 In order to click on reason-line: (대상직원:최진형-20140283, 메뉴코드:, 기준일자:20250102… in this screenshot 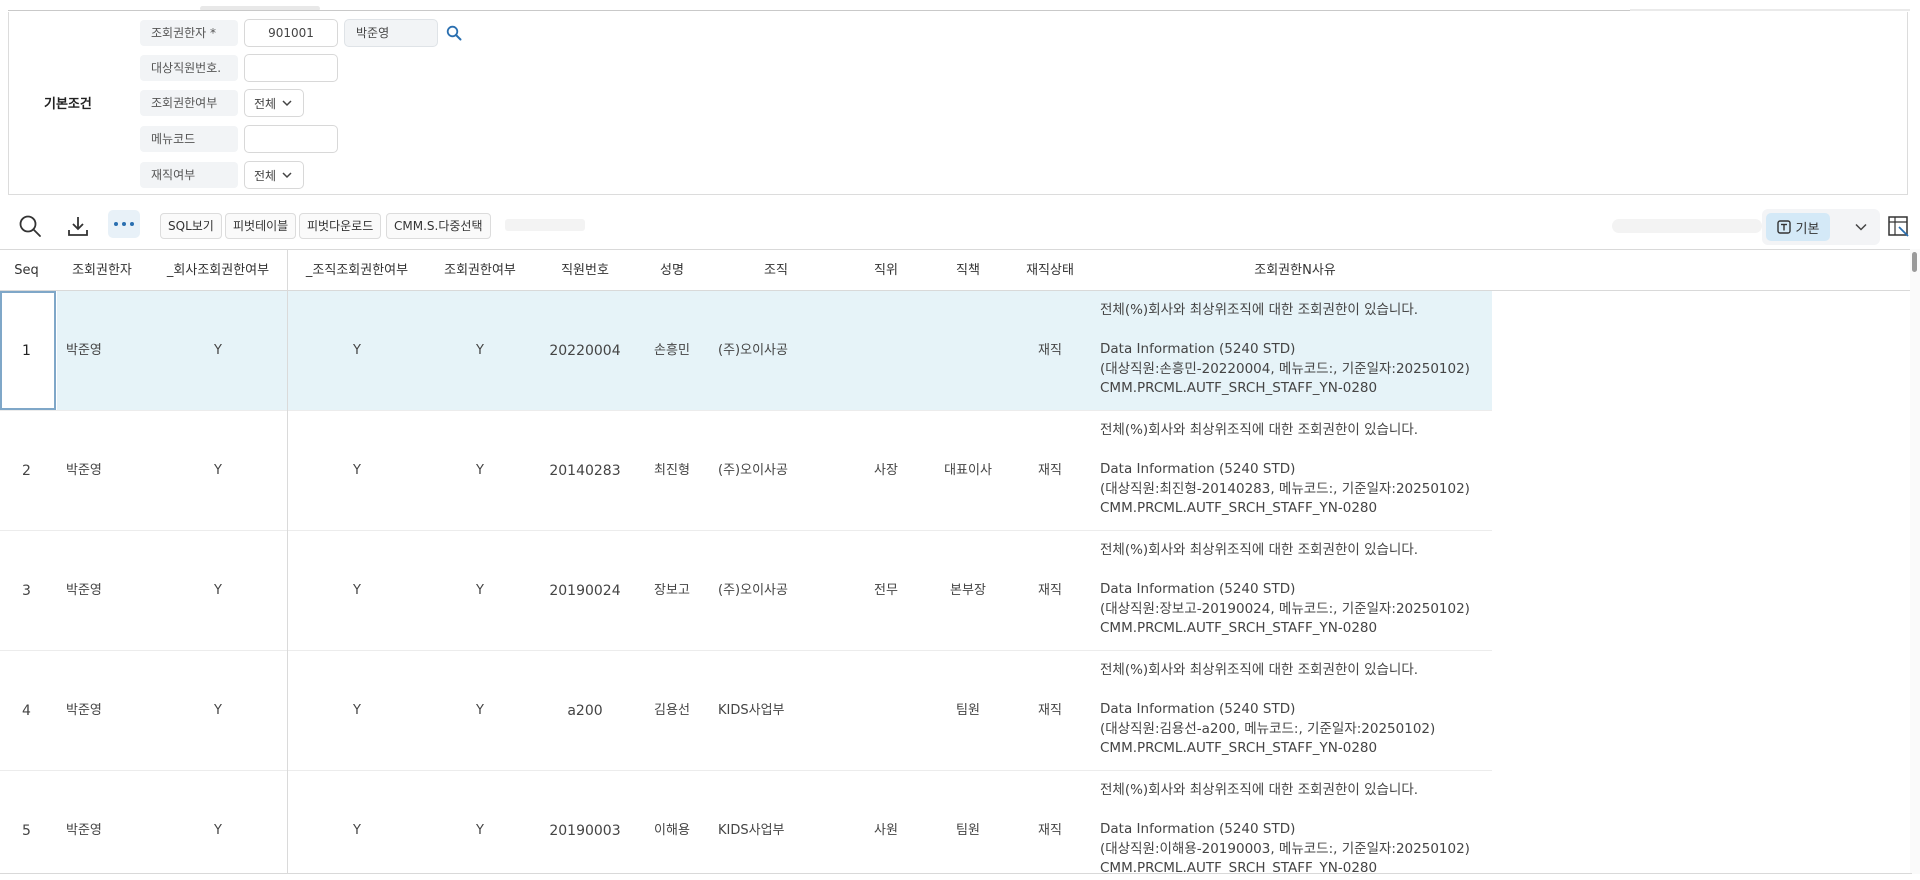, I will do `click(1285, 488)`.